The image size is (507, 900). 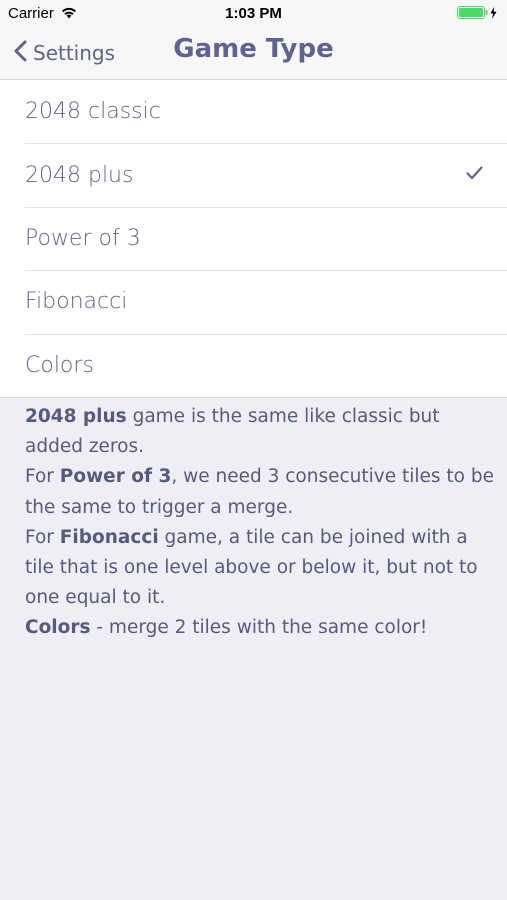 I want to click on status-bar: Carrier 1:03 PM, so click(x=253, y=14).